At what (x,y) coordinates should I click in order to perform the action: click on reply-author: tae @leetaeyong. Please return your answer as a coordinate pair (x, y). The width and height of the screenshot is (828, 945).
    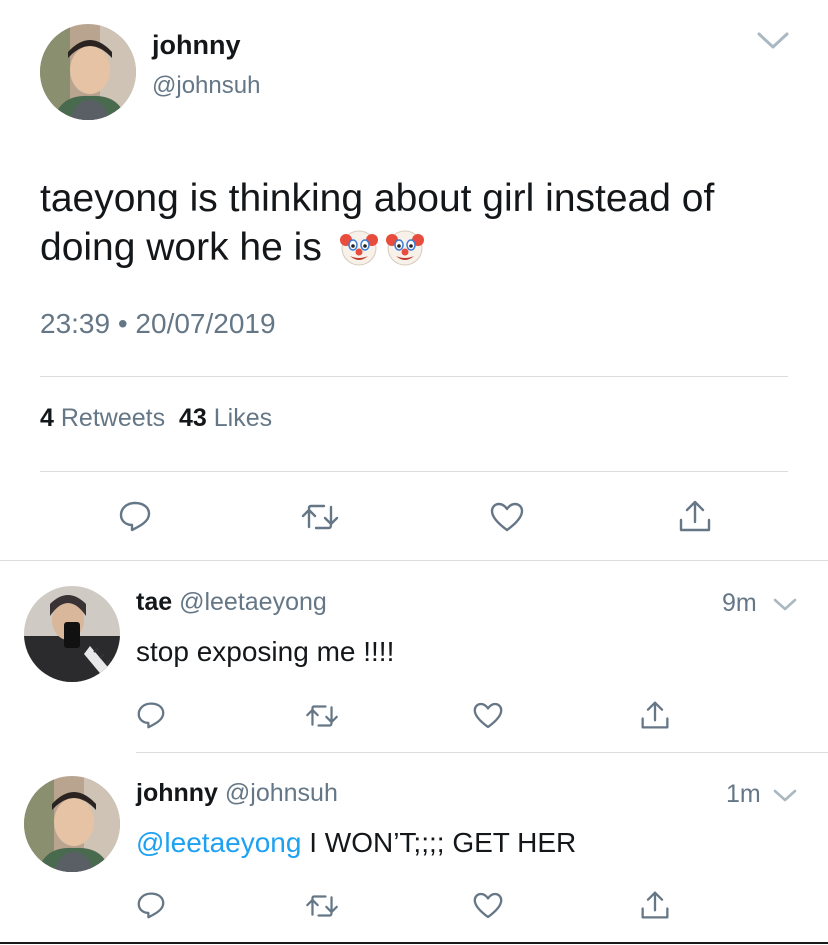
    Looking at the image, I should click on (231, 602).